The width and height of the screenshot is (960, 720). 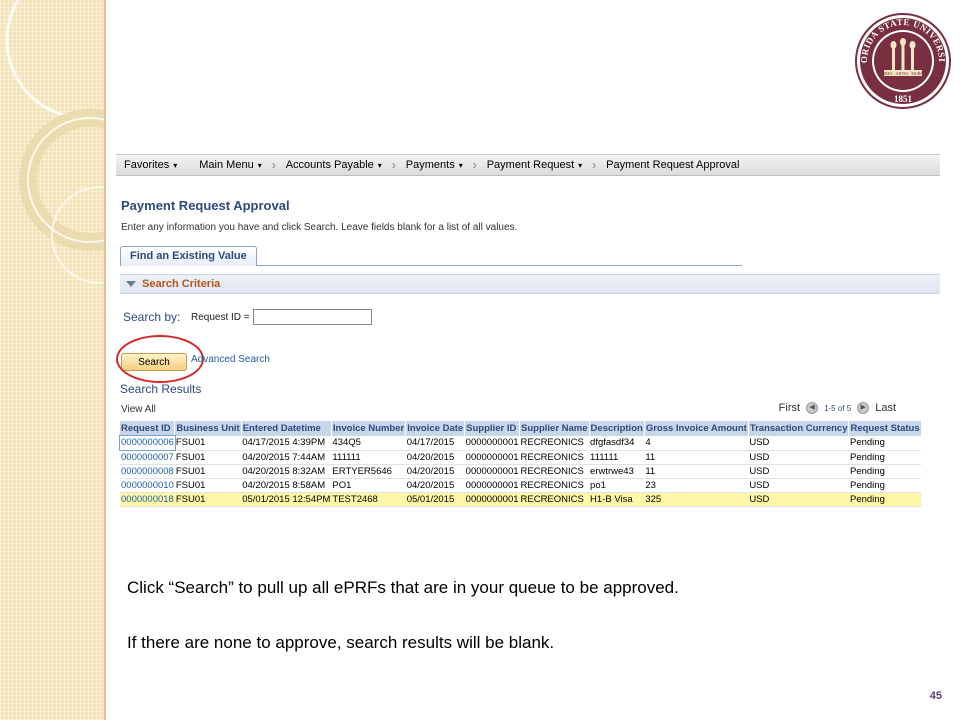 What do you see at coordinates (799, 428) in the screenshot?
I see `column-header: Transaction Currency` at bounding box center [799, 428].